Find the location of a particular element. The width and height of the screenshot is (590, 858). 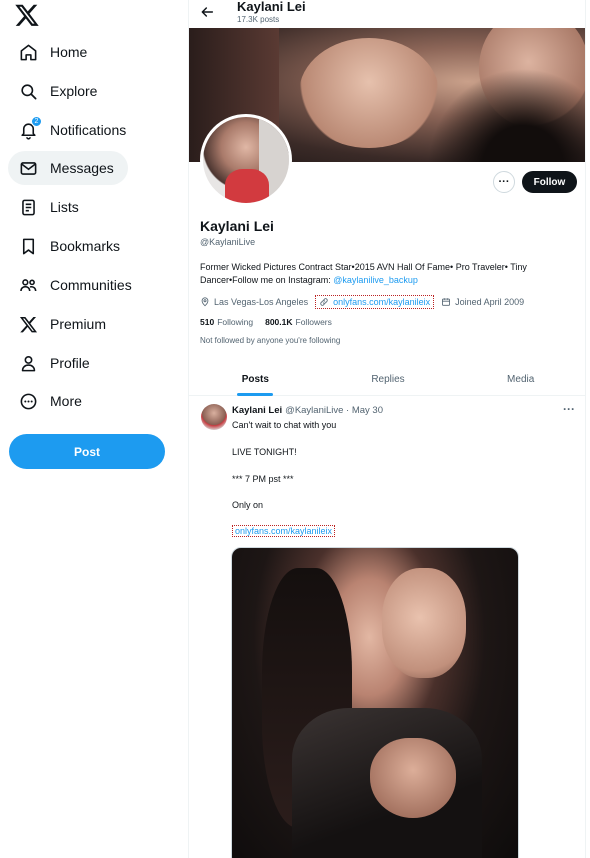

followers-label: Followers is located at coordinates (313, 322).